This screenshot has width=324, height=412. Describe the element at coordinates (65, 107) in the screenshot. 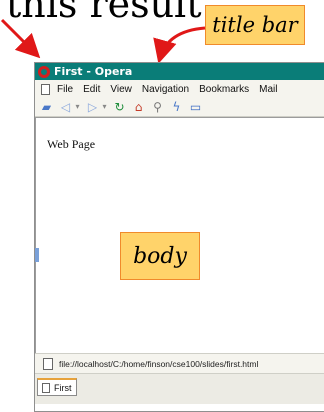

I see `back-icon: ◁` at that location.